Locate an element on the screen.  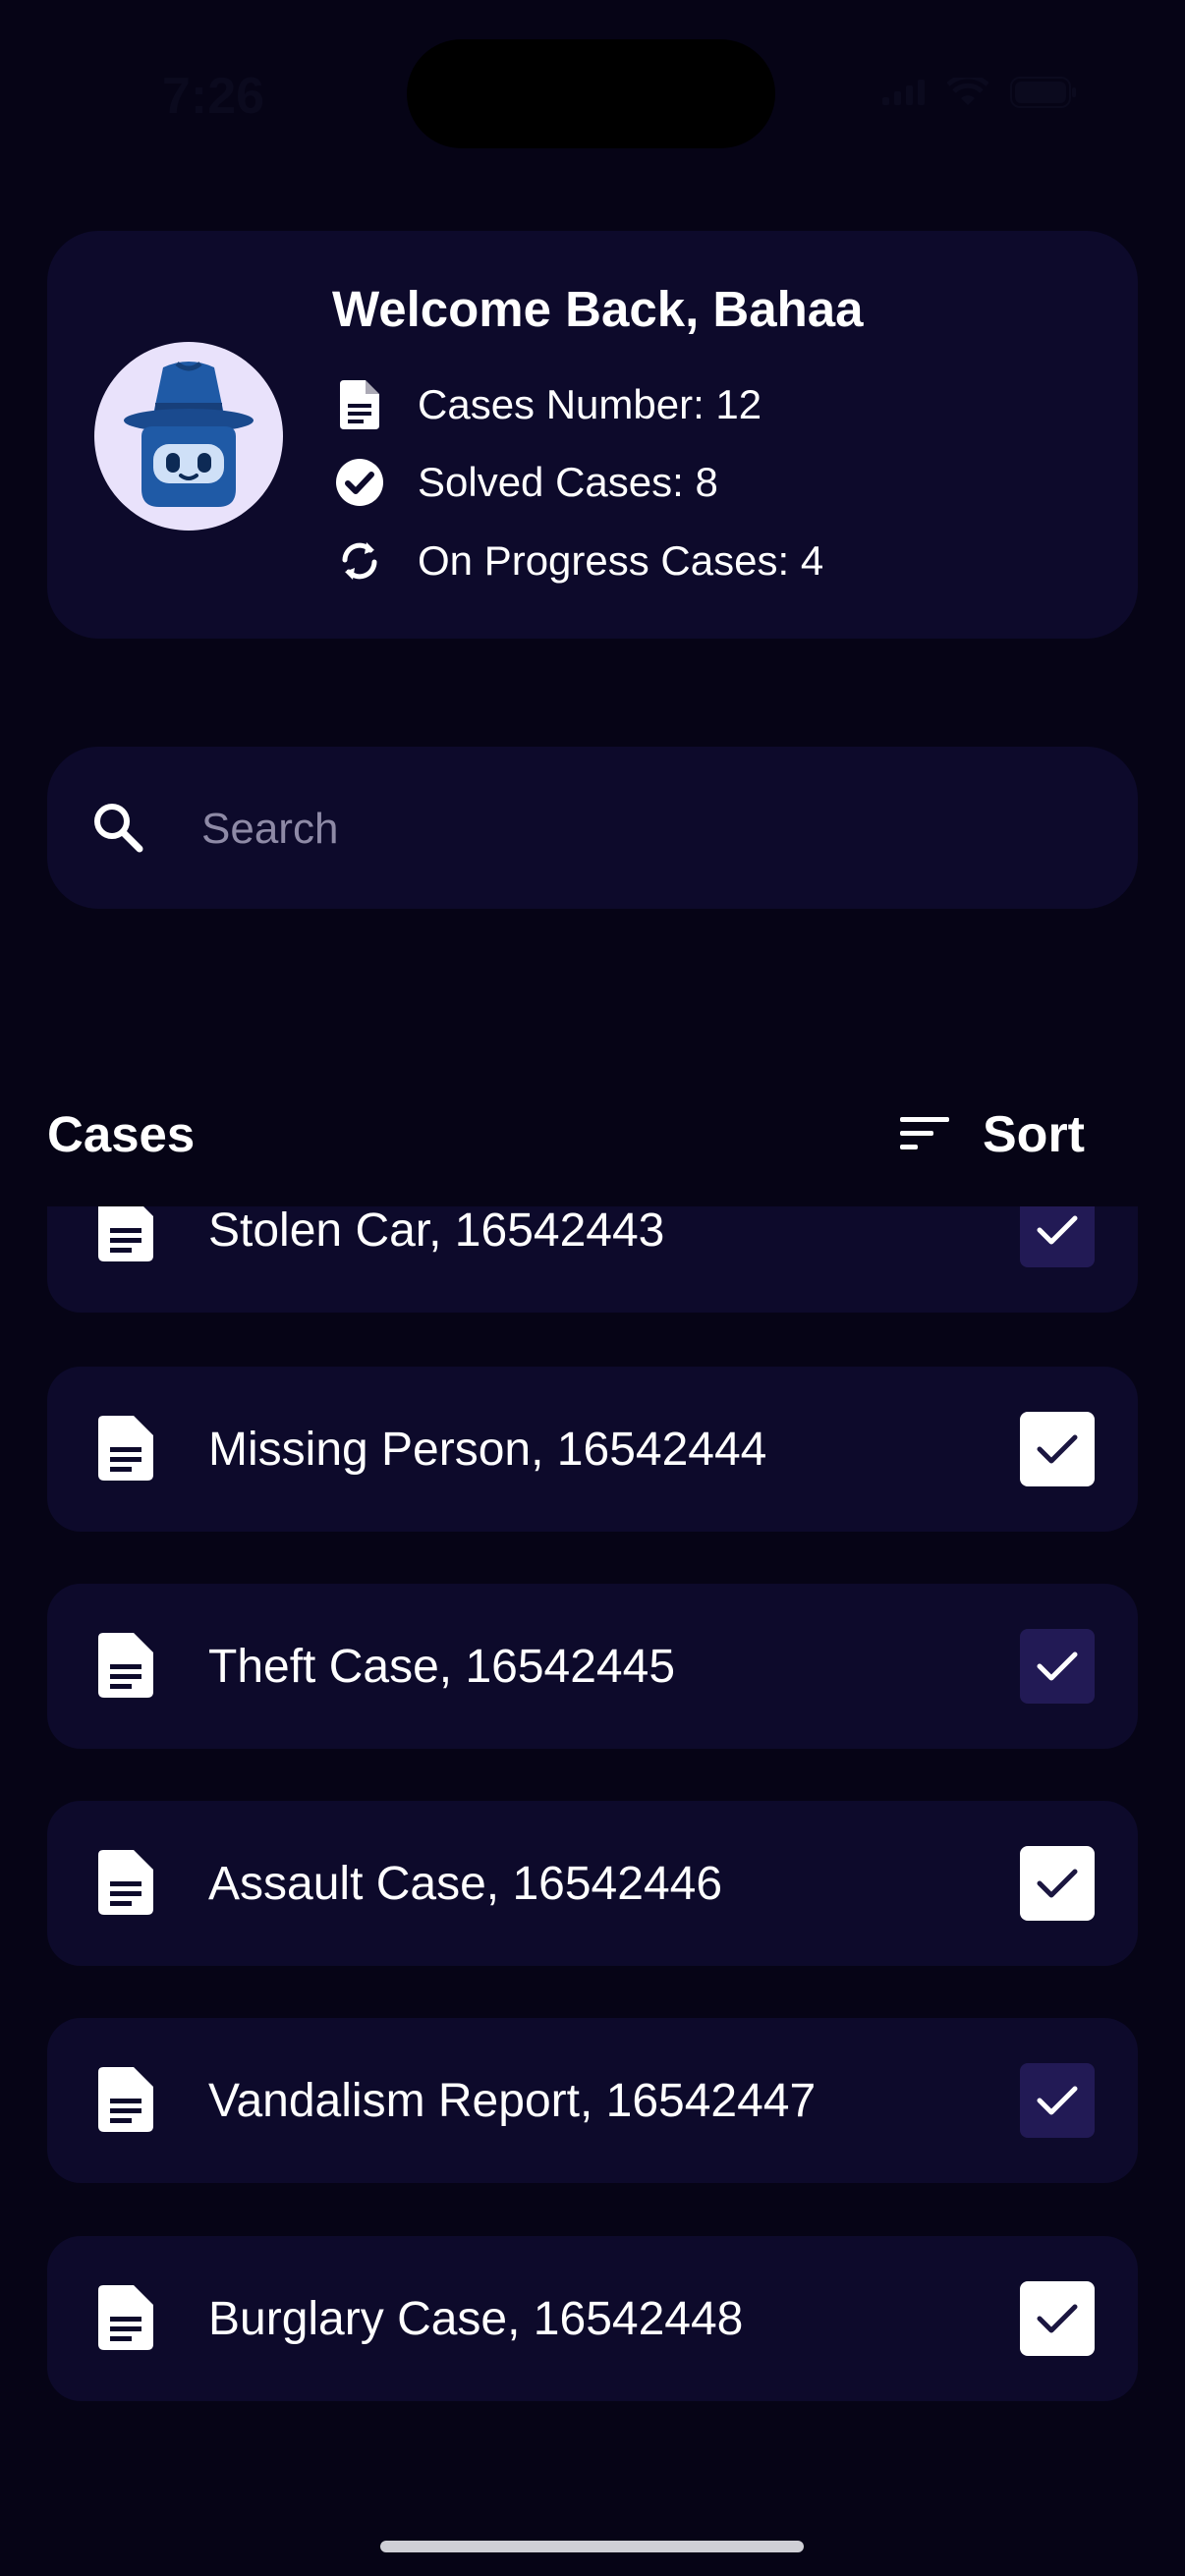
case-row: Missing Person, 16542444 is located at coordinates (592, 1449).